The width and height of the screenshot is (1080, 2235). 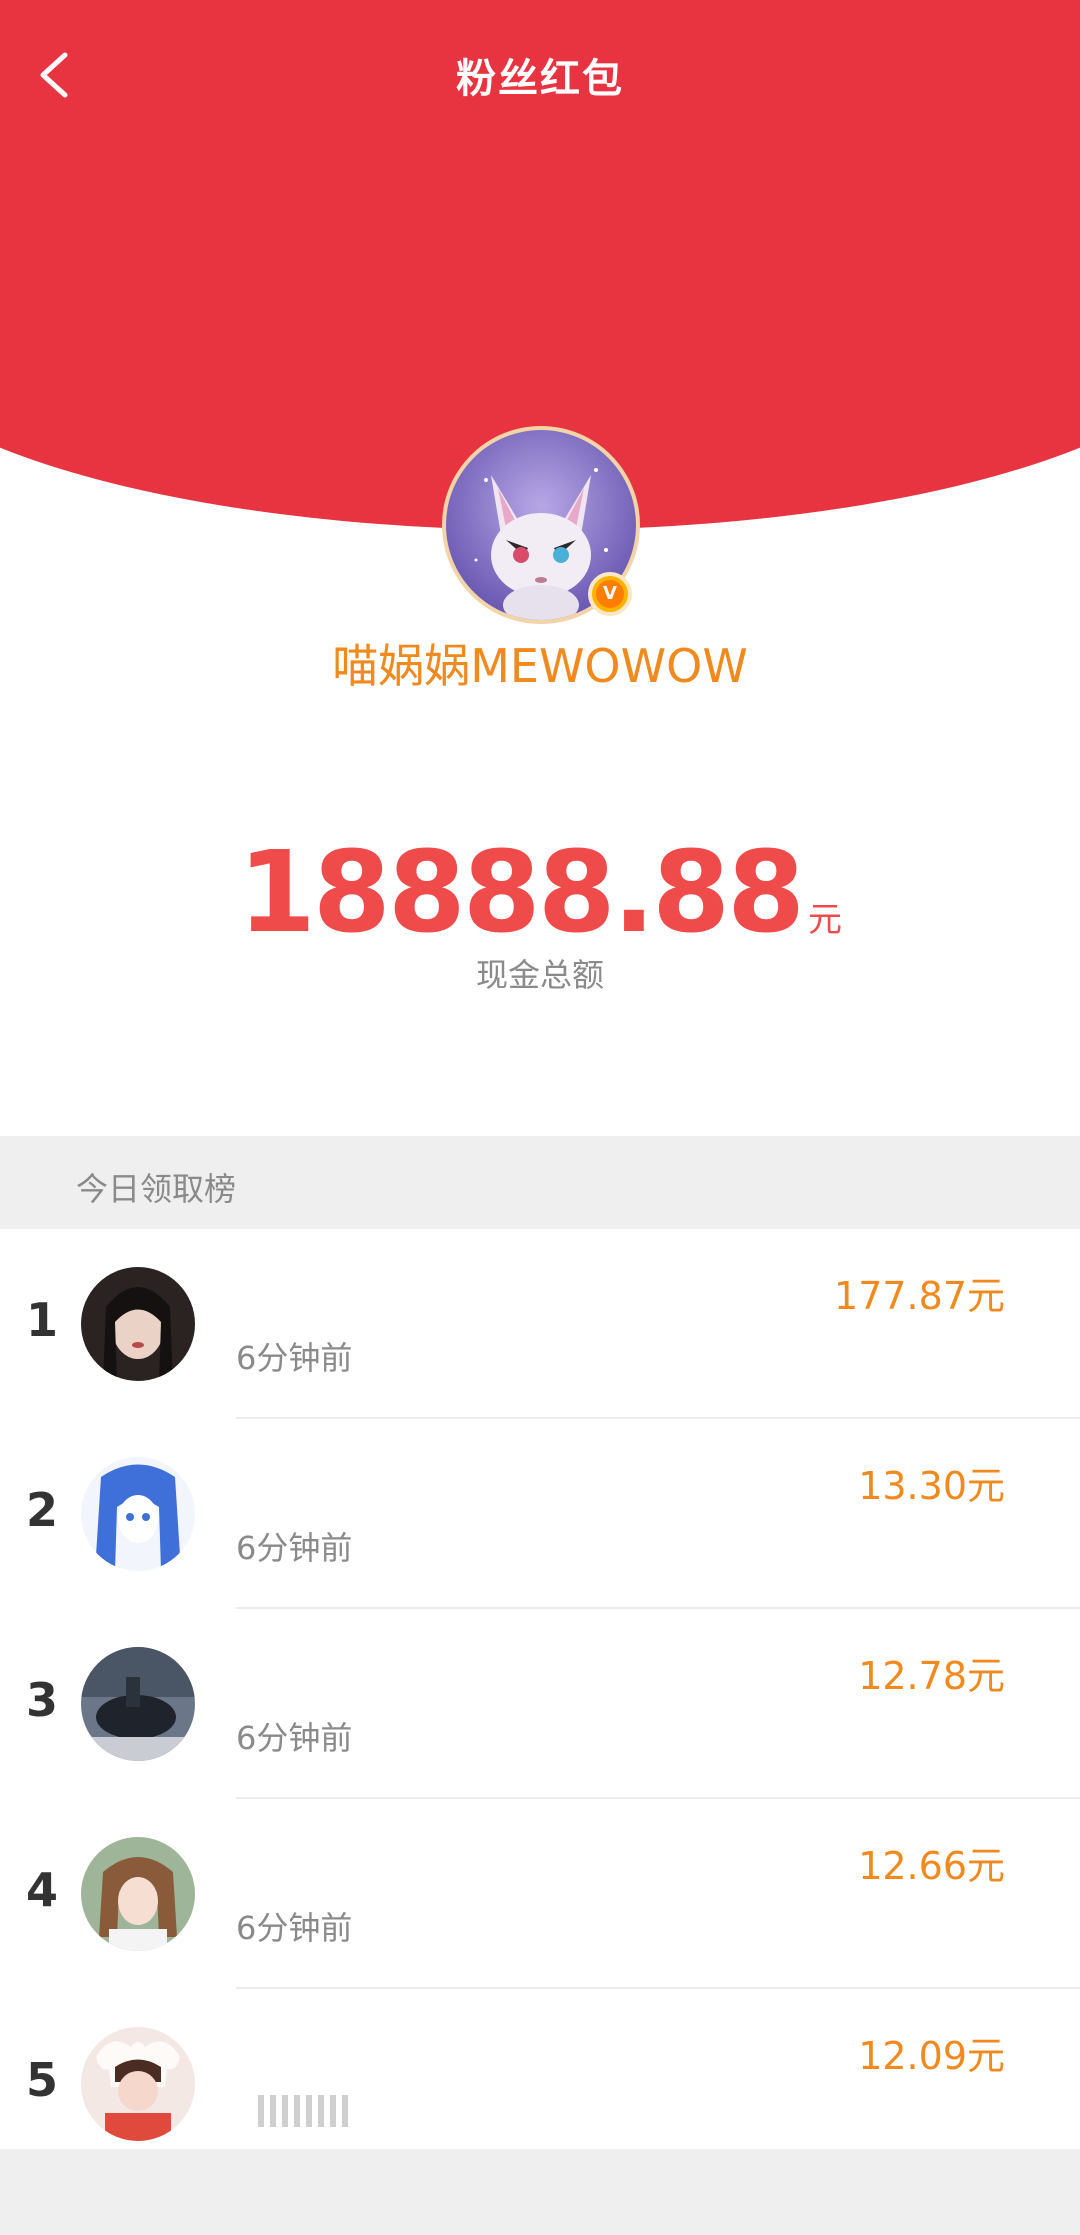 What do you see at coordinates (303, 2111) in the screenshot?
I see `blurred-time-text` at bounding box center [303, 2111].